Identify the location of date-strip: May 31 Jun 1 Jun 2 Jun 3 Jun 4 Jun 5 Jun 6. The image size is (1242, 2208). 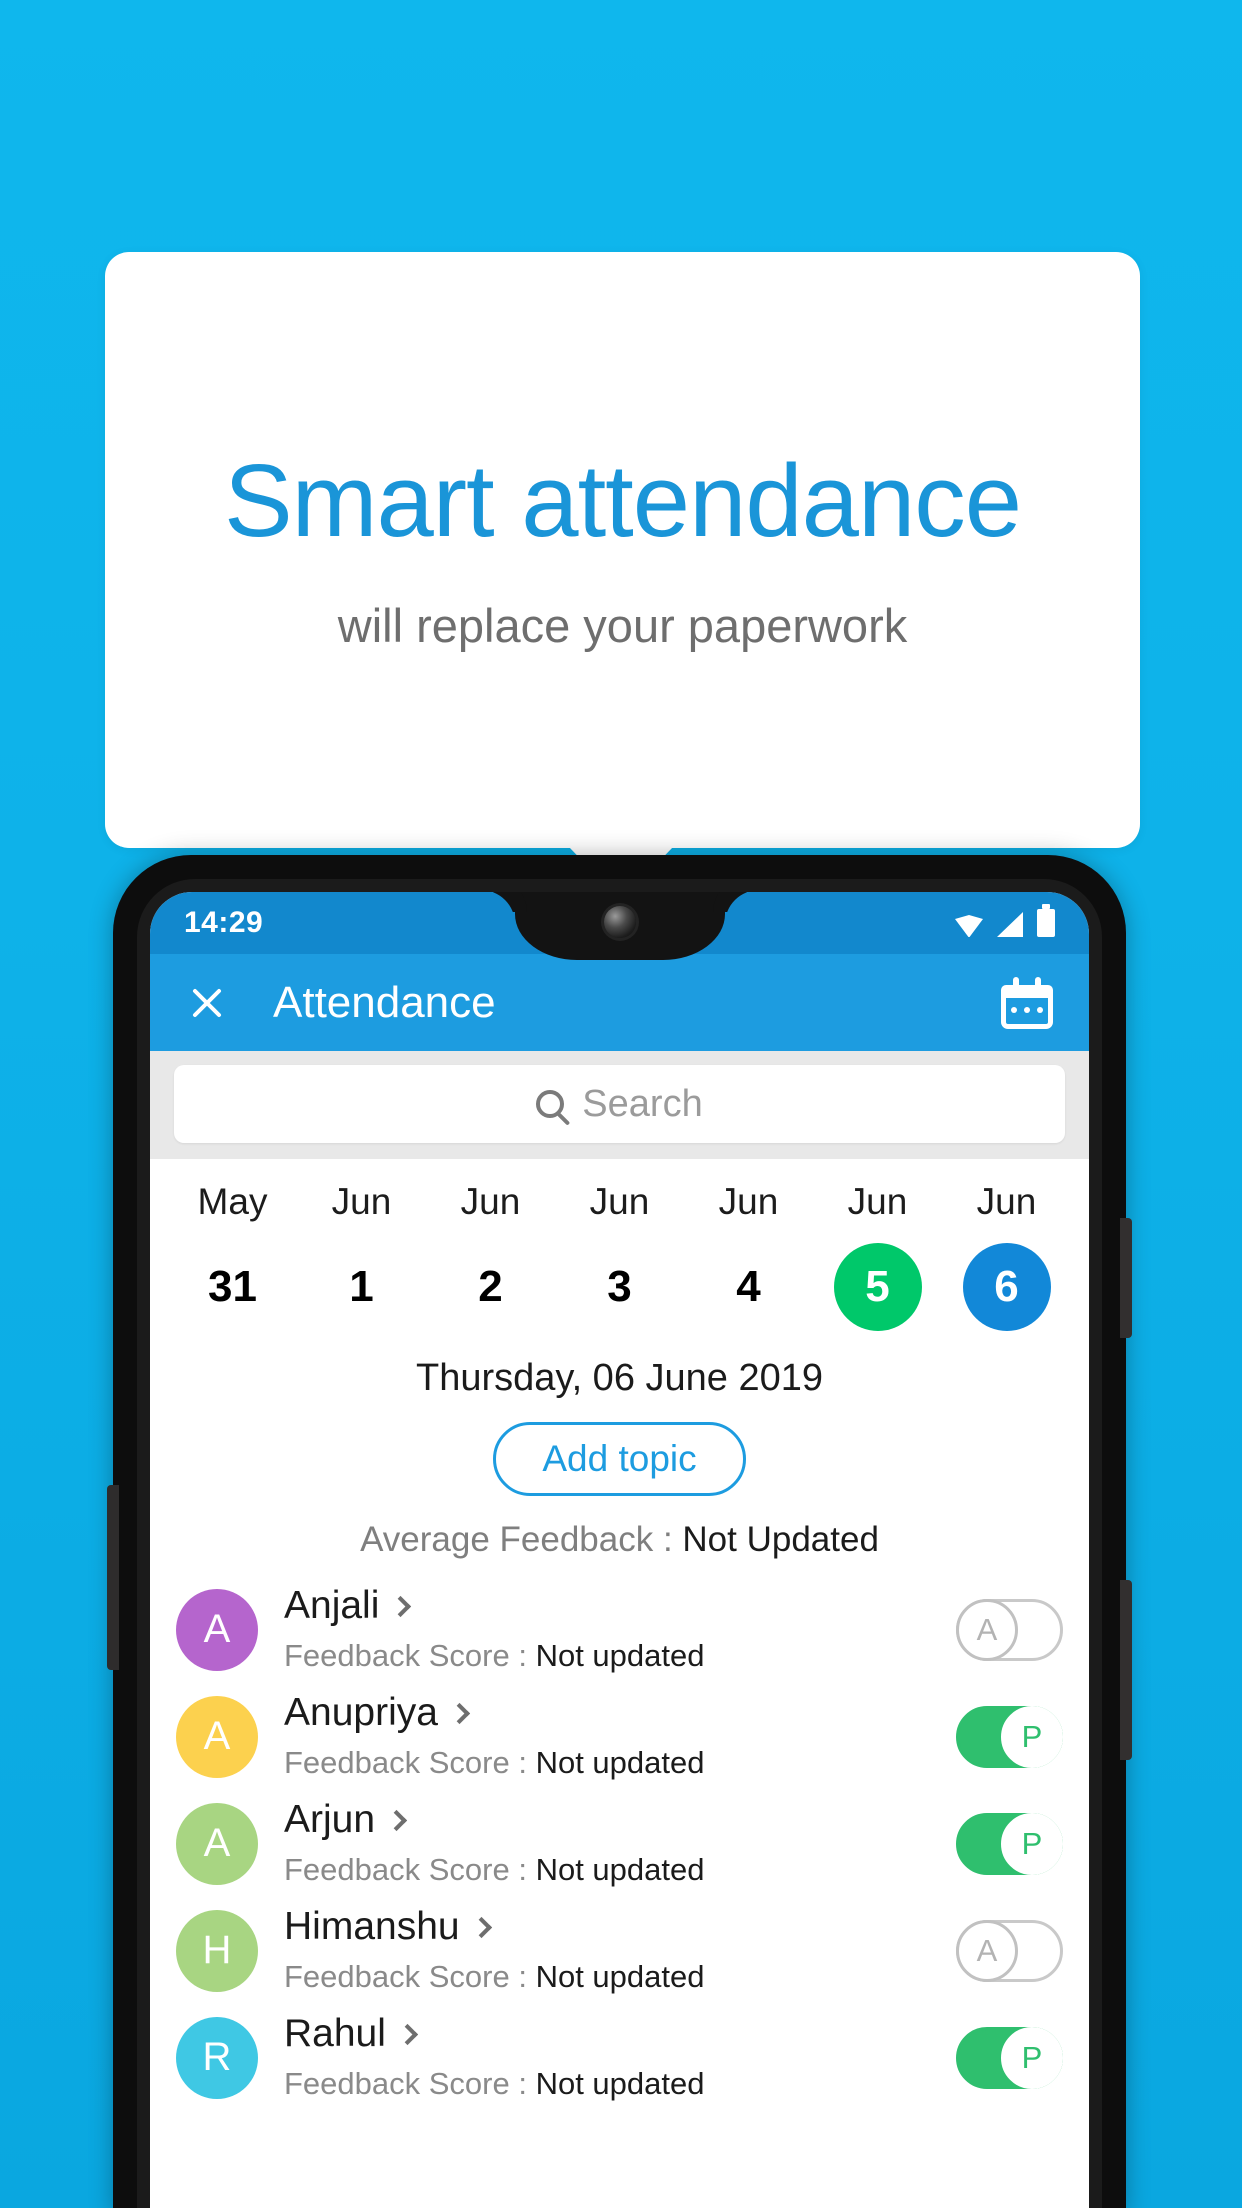
(619, 1245).